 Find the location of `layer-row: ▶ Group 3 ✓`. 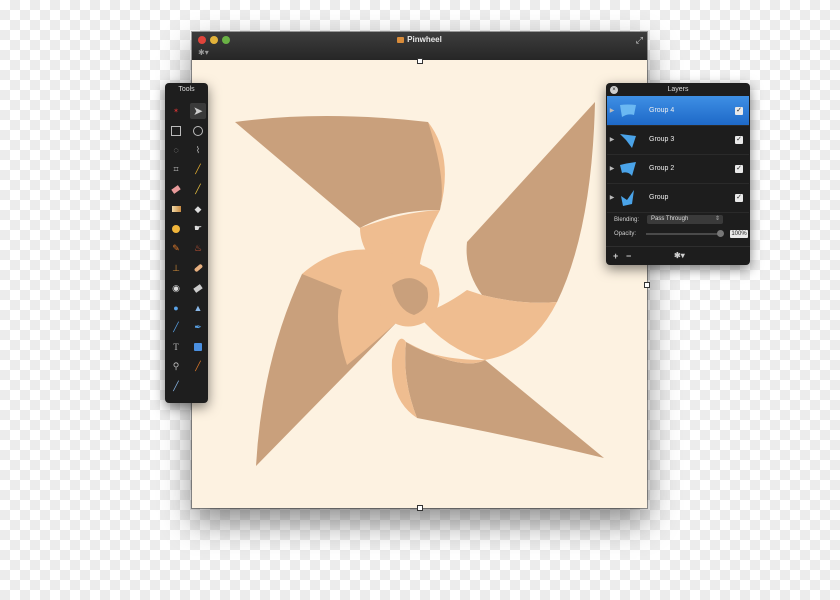

layer-row: ▶ Group 3 ✓ is located at coordinates (678, 140).